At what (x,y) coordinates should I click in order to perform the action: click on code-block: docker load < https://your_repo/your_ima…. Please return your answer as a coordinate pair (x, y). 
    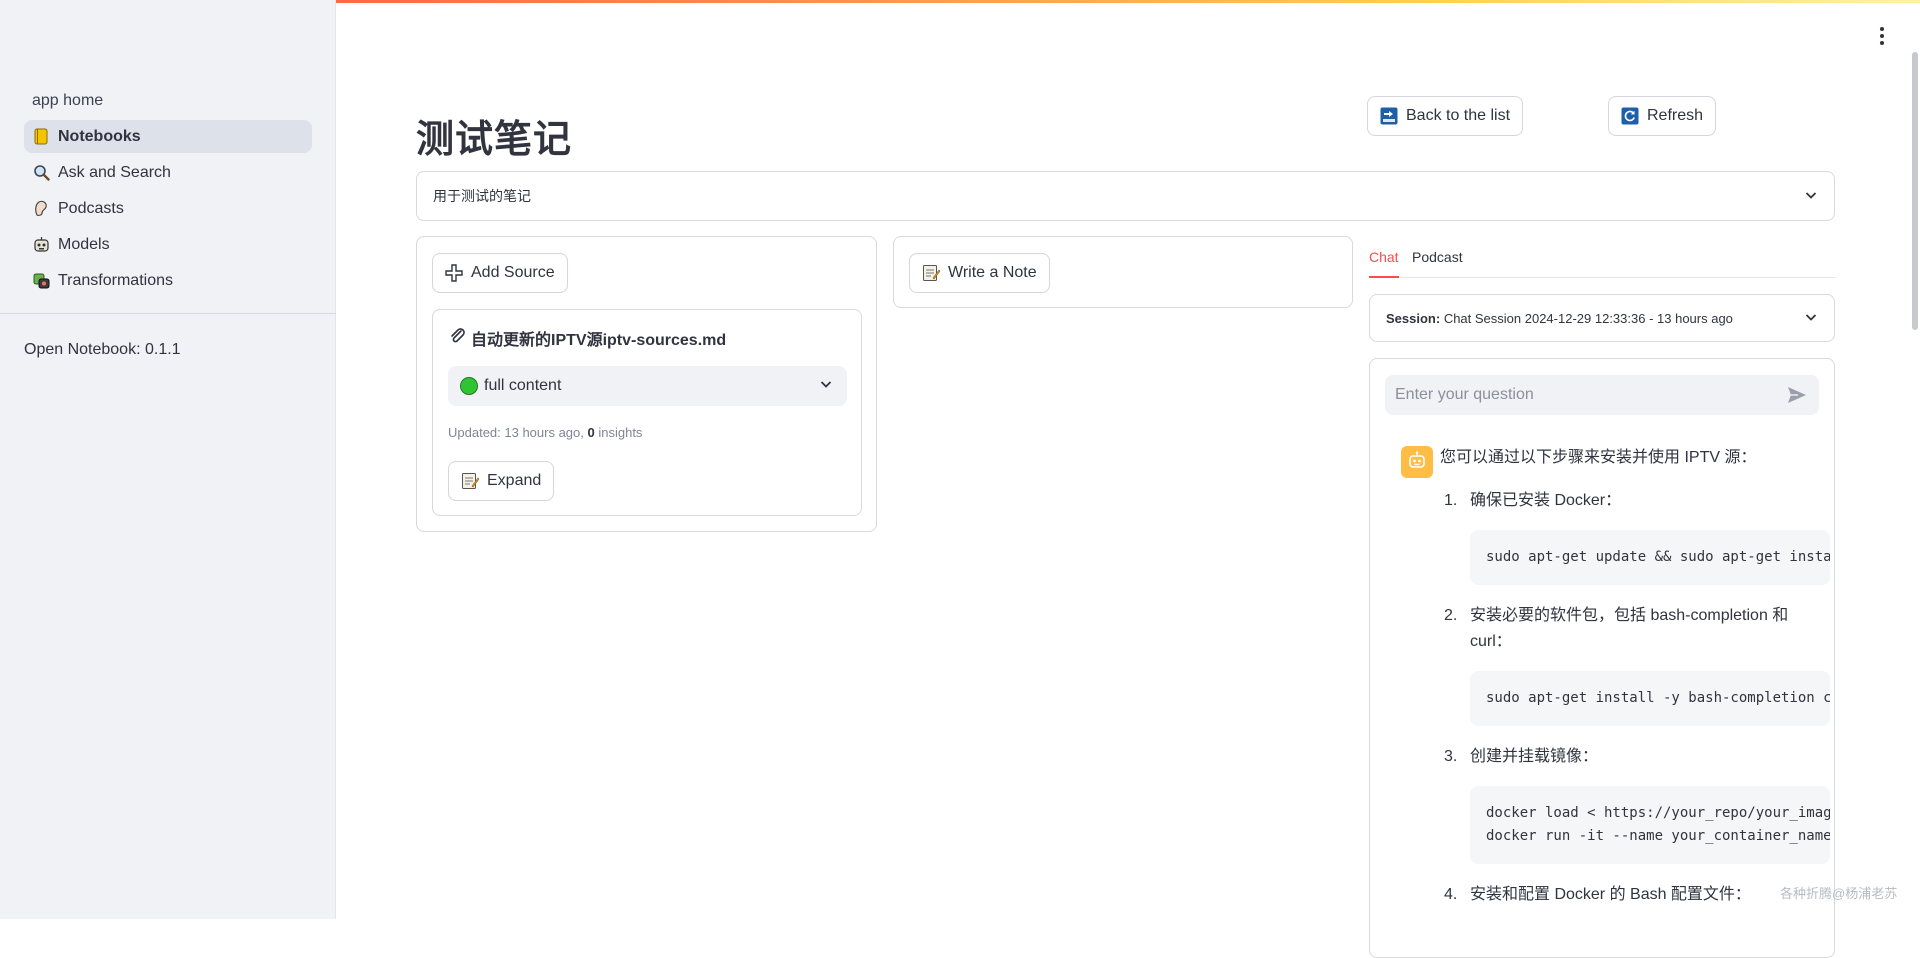
    Looking at the image, I should click on (1650, 825).